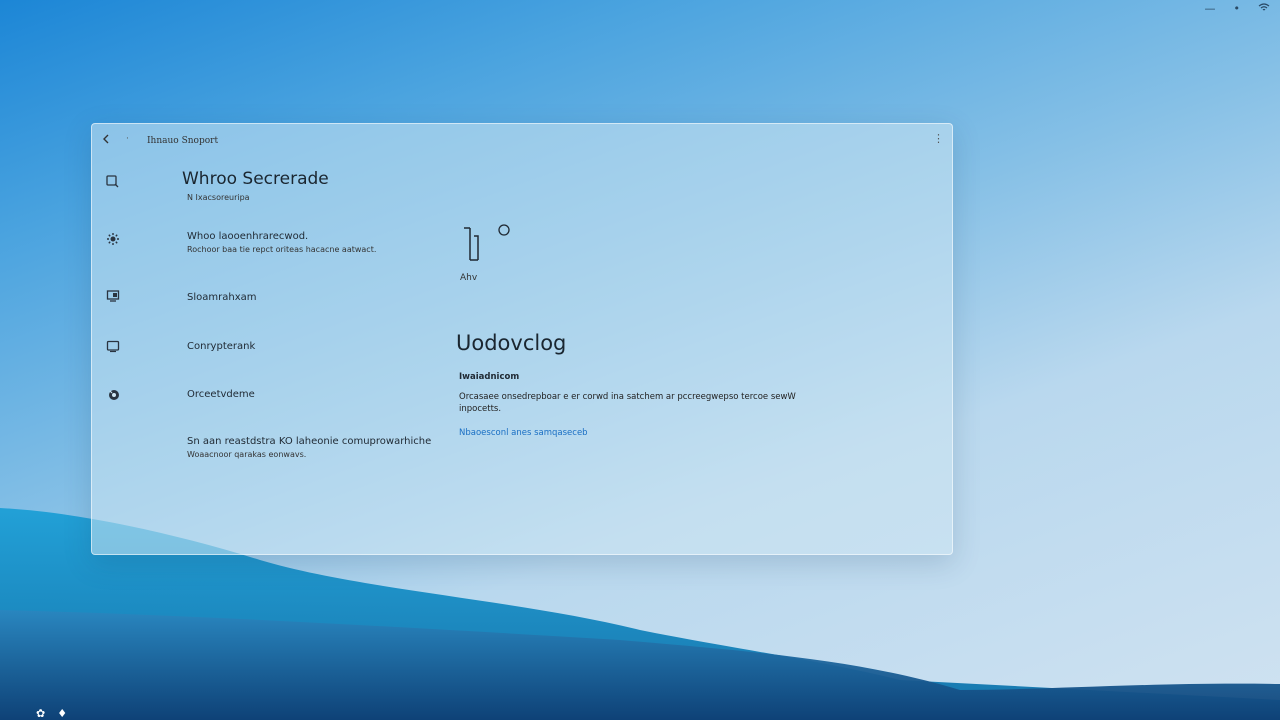  I want to click on titlebar: · Ihnauo Snoport ⋮, so click(522, 141).